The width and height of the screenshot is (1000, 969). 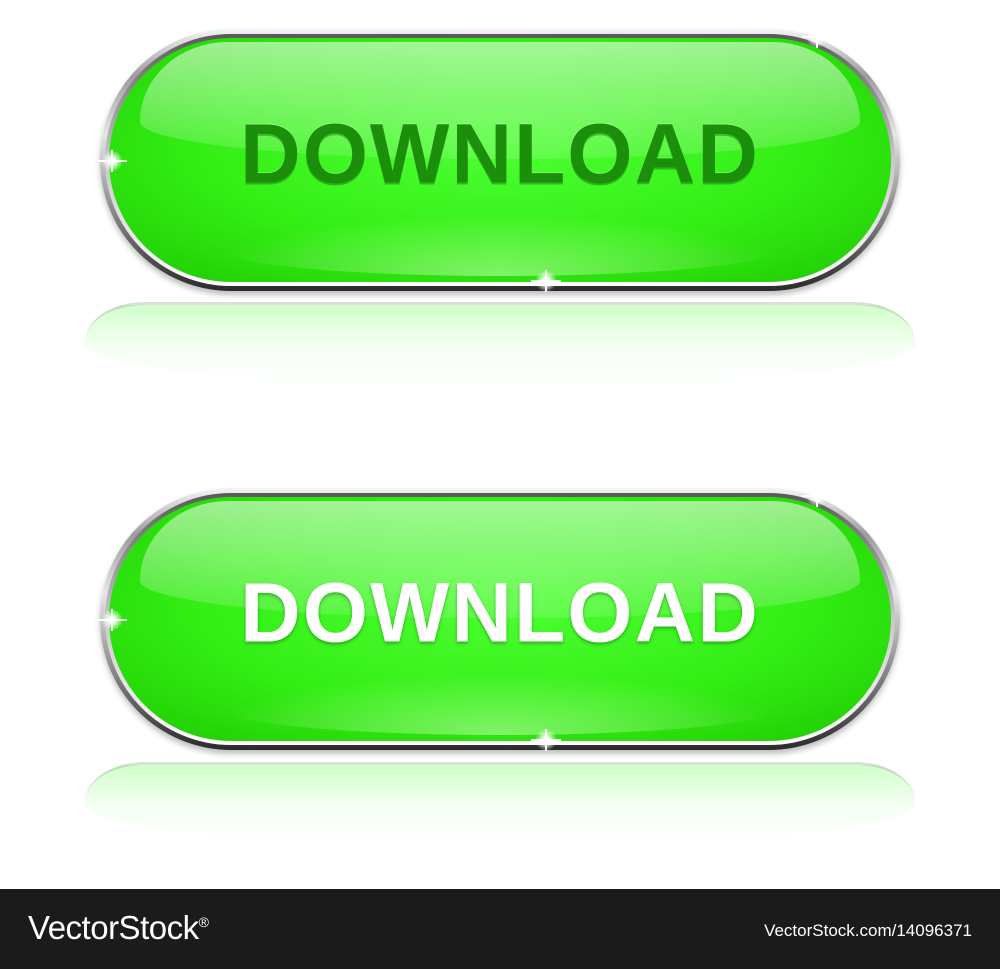 What do you see at coordinates (500, 929) in the screenshot?
I see `watermark-footer: VectorStock® VectorStock.com/14096371` at bounding box center [500, 929].